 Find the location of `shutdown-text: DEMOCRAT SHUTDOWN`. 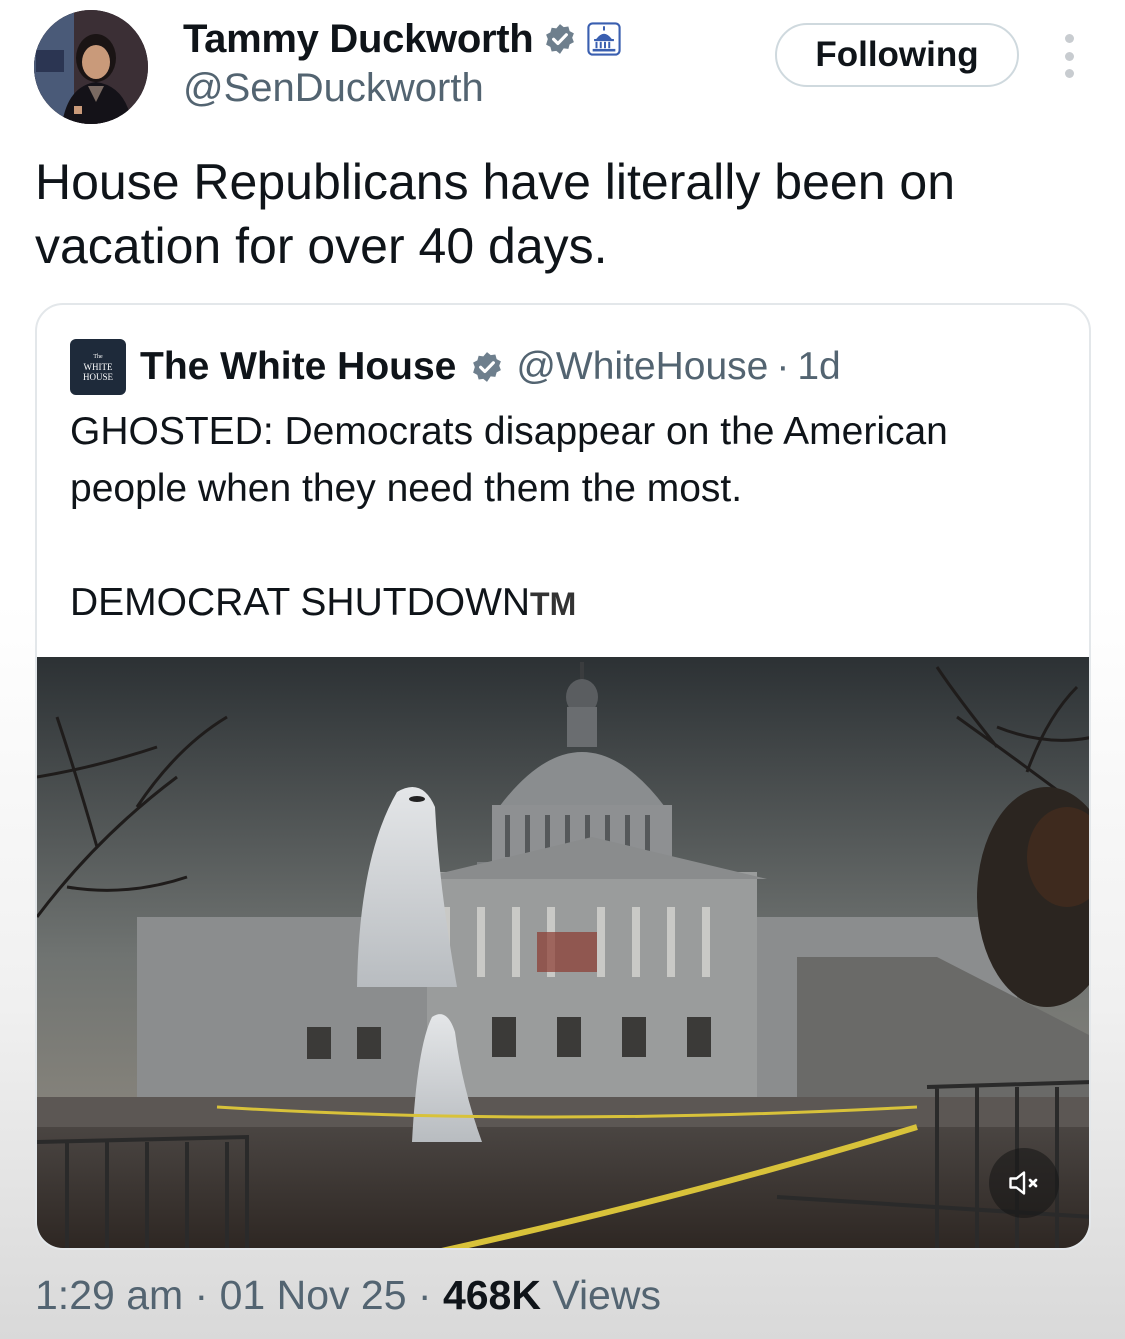

shutdown-text: DEMOCRAT SHUTDOWN is located at coordinates (300, 602).